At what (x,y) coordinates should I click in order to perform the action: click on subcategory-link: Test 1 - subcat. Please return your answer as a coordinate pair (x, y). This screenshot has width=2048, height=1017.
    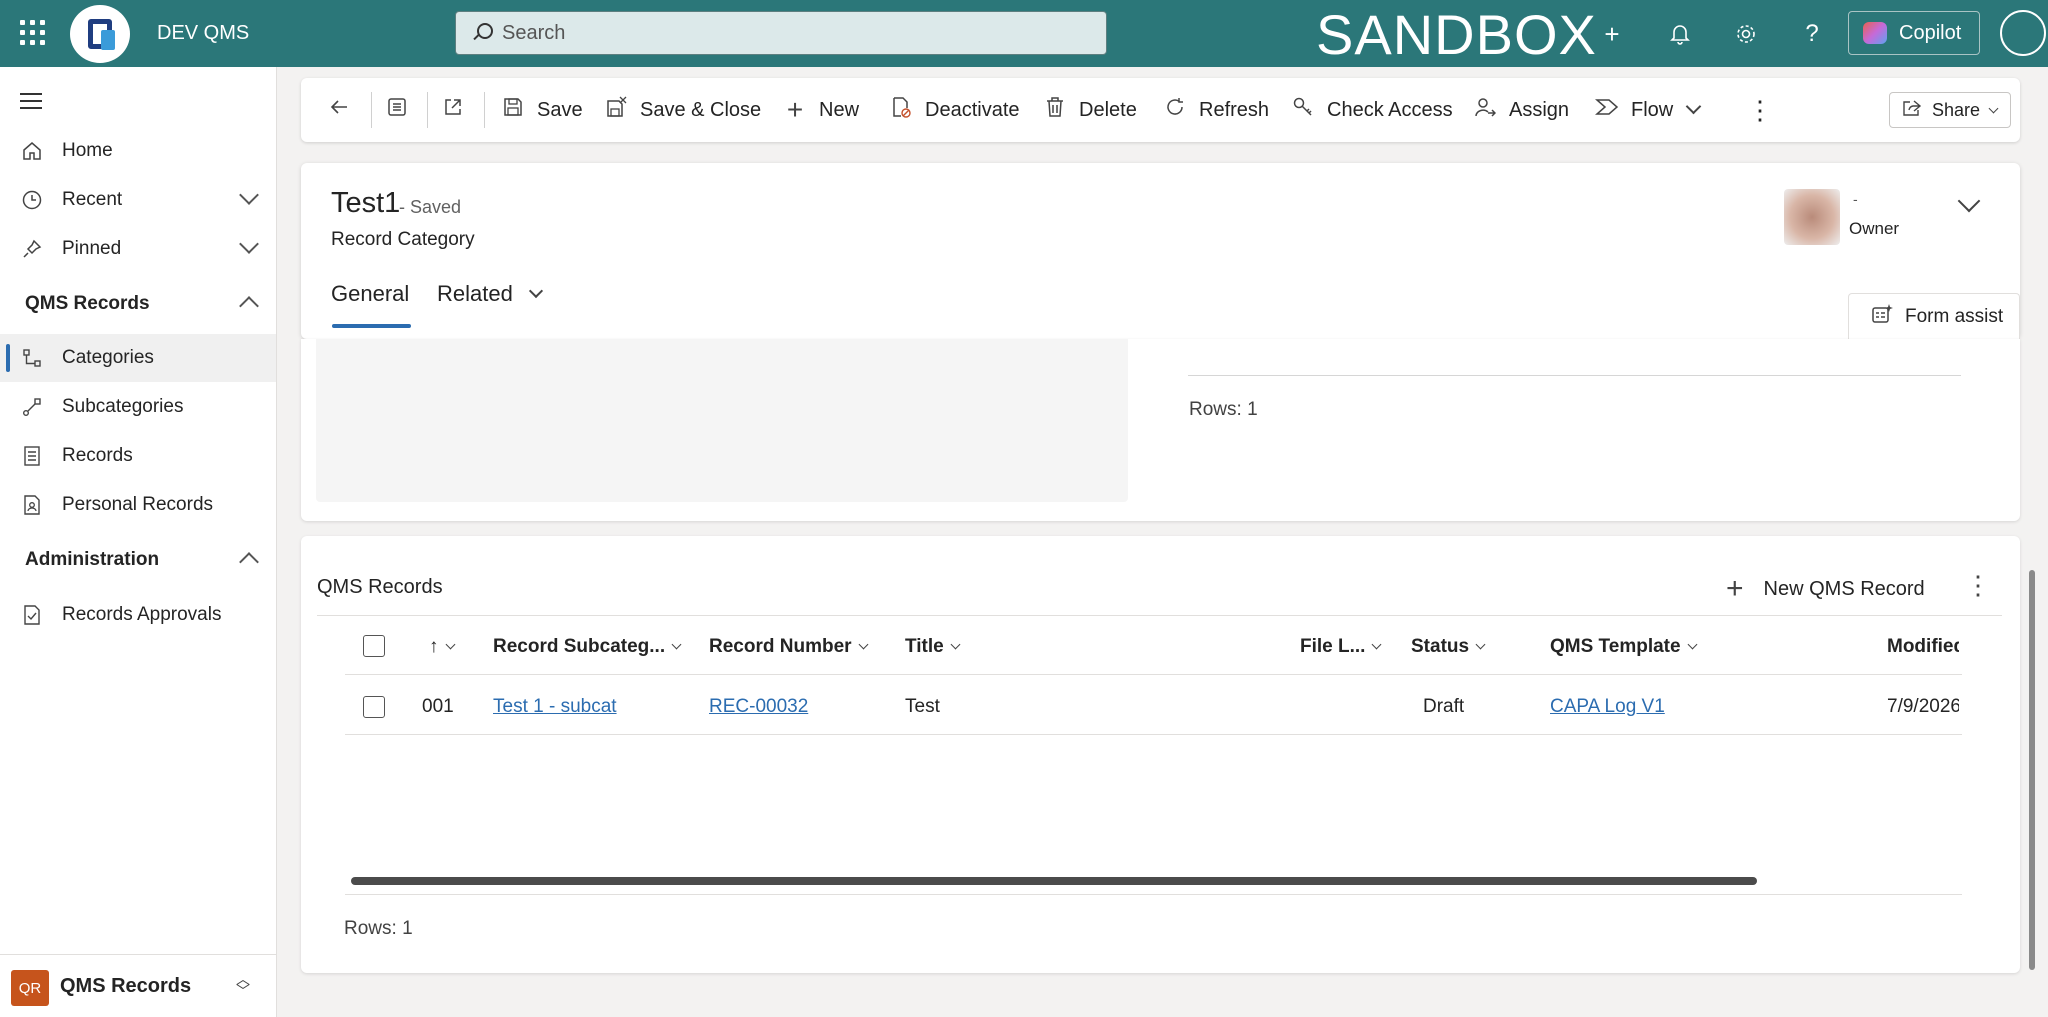
    Looking at the image, I should click on (555, 707).